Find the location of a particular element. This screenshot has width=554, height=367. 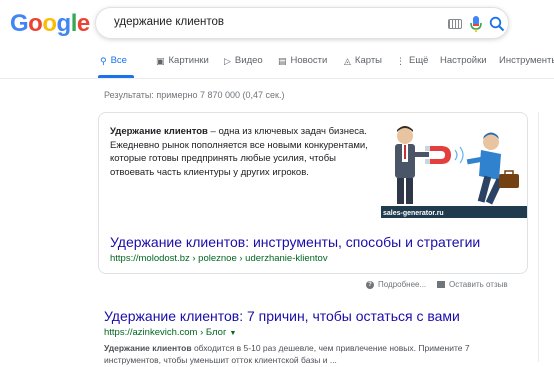

feedback-link: Оставить отзыв is located at coordinates (472, 284).